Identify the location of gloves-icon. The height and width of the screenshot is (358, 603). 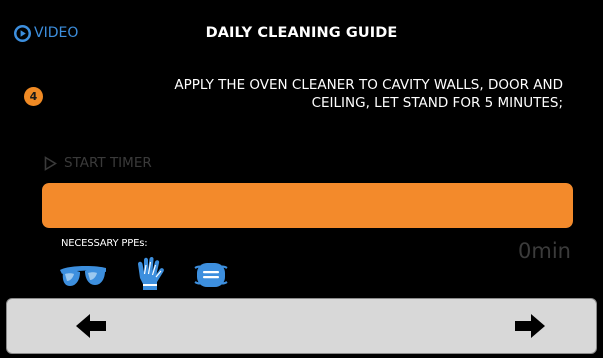
(151, 273).